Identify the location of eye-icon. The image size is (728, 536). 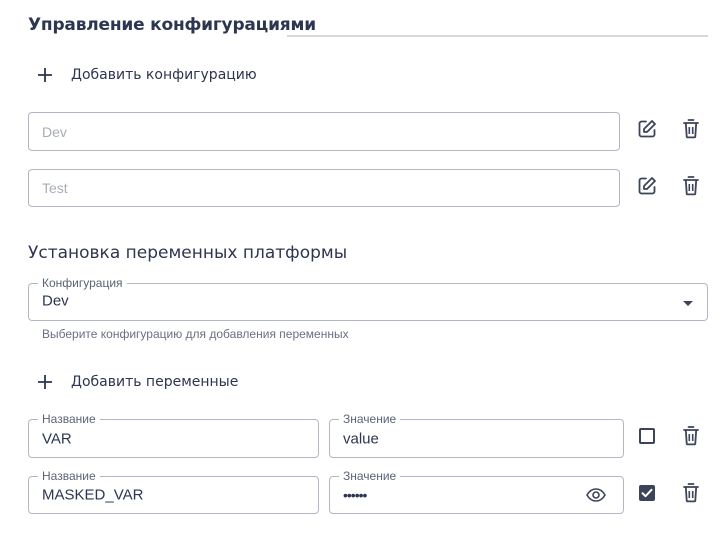
(596, 495).